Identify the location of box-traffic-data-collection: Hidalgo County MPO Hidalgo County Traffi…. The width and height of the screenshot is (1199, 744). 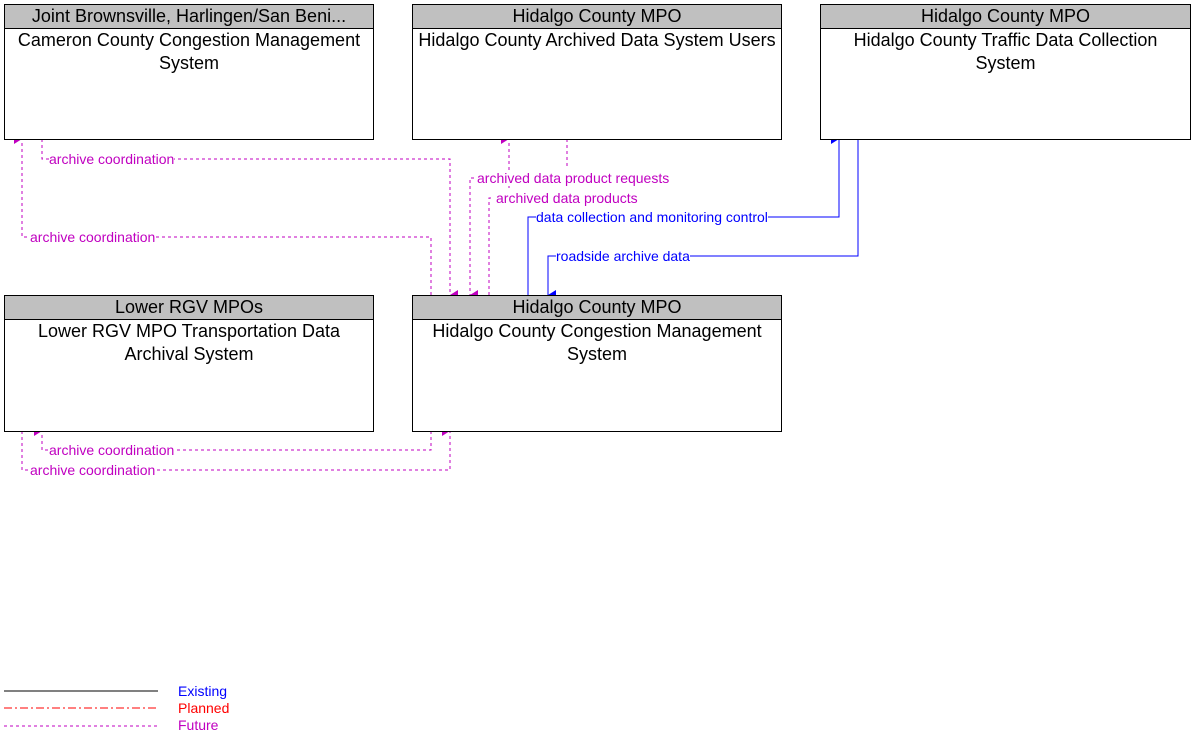
(1005, 72).